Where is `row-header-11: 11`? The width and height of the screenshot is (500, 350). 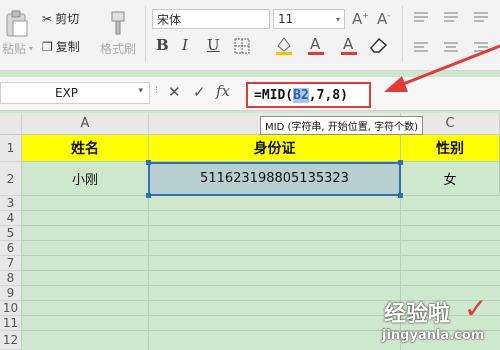
row-header-11: 11 is located at coordinates (11, 323).